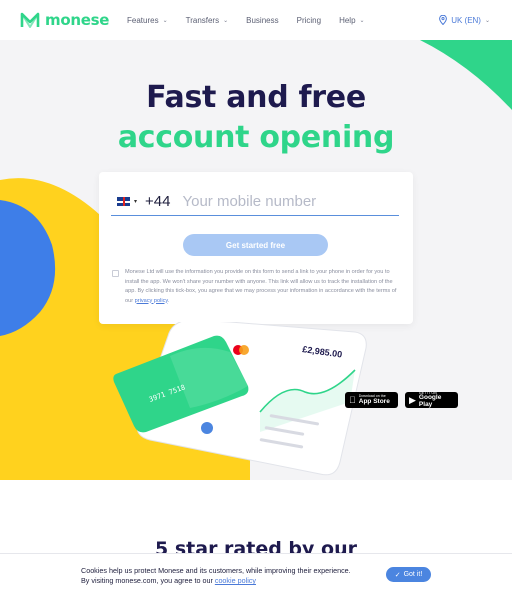 This screenshot has width=512, height=600. What do you see at coordinates (30, 20) in the screenshot?
I see `monese-logo-icon` at bounding box center [30, 20].